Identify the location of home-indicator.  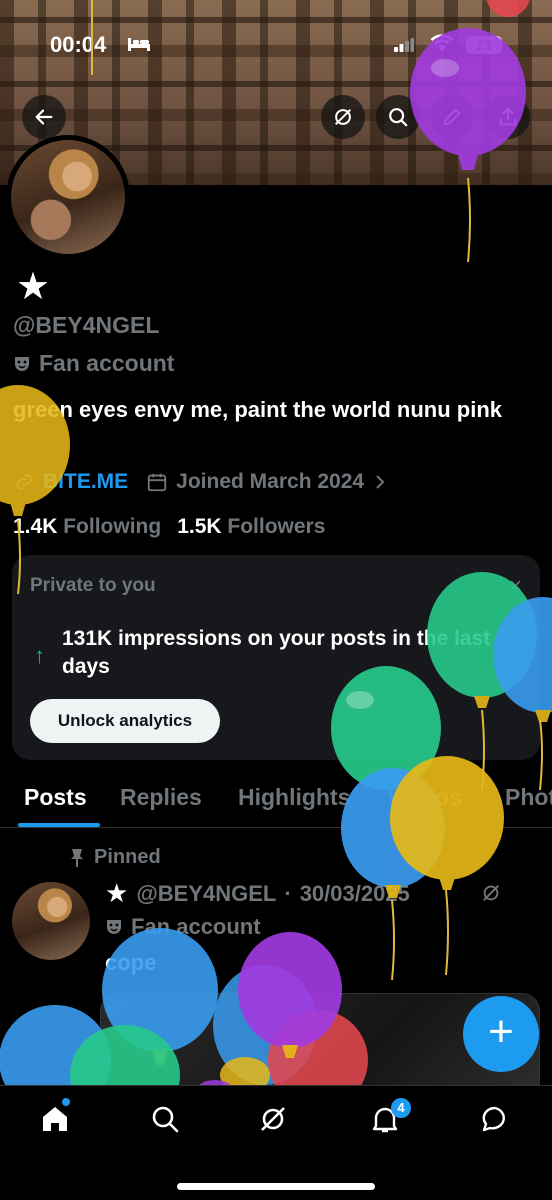
(276, 1186).